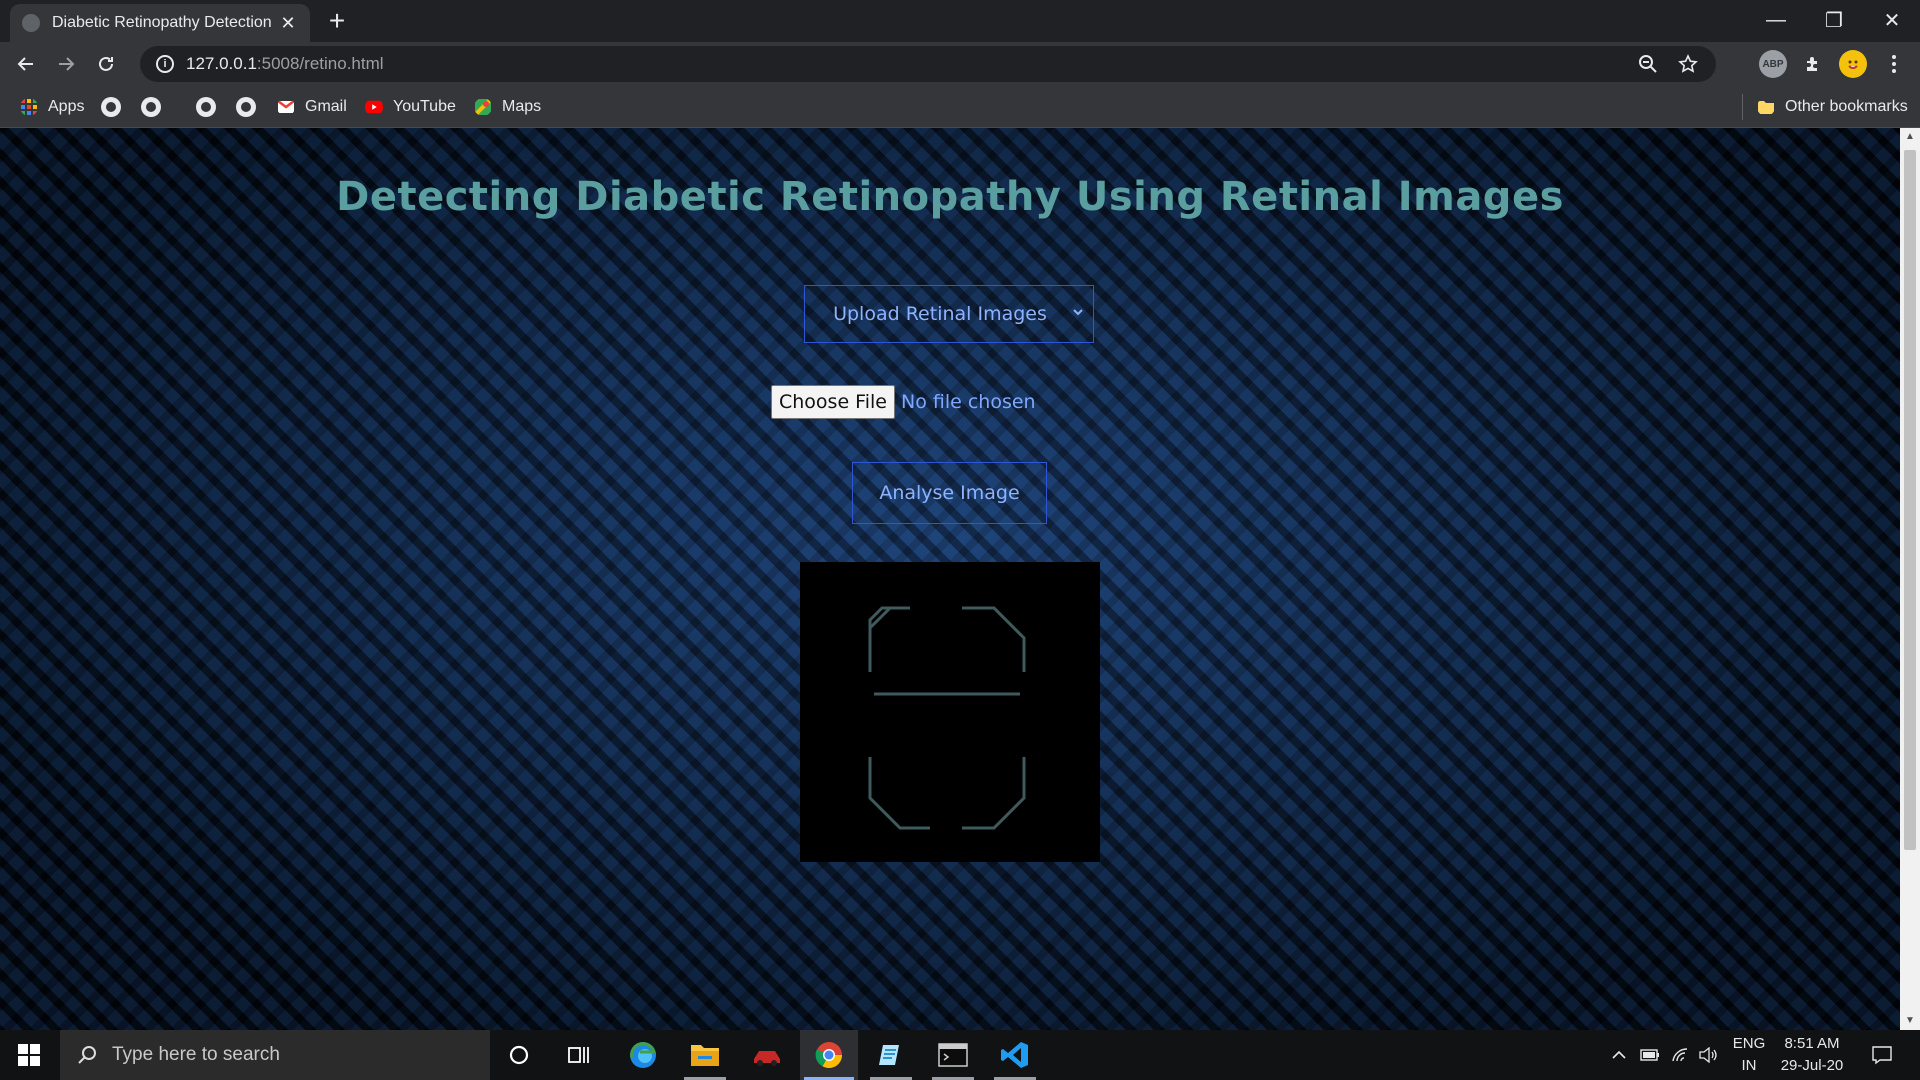 This screenshot has width=1920, height=1080. I want to click on scroll-down-icon: ▼, so click(1910, 1021).